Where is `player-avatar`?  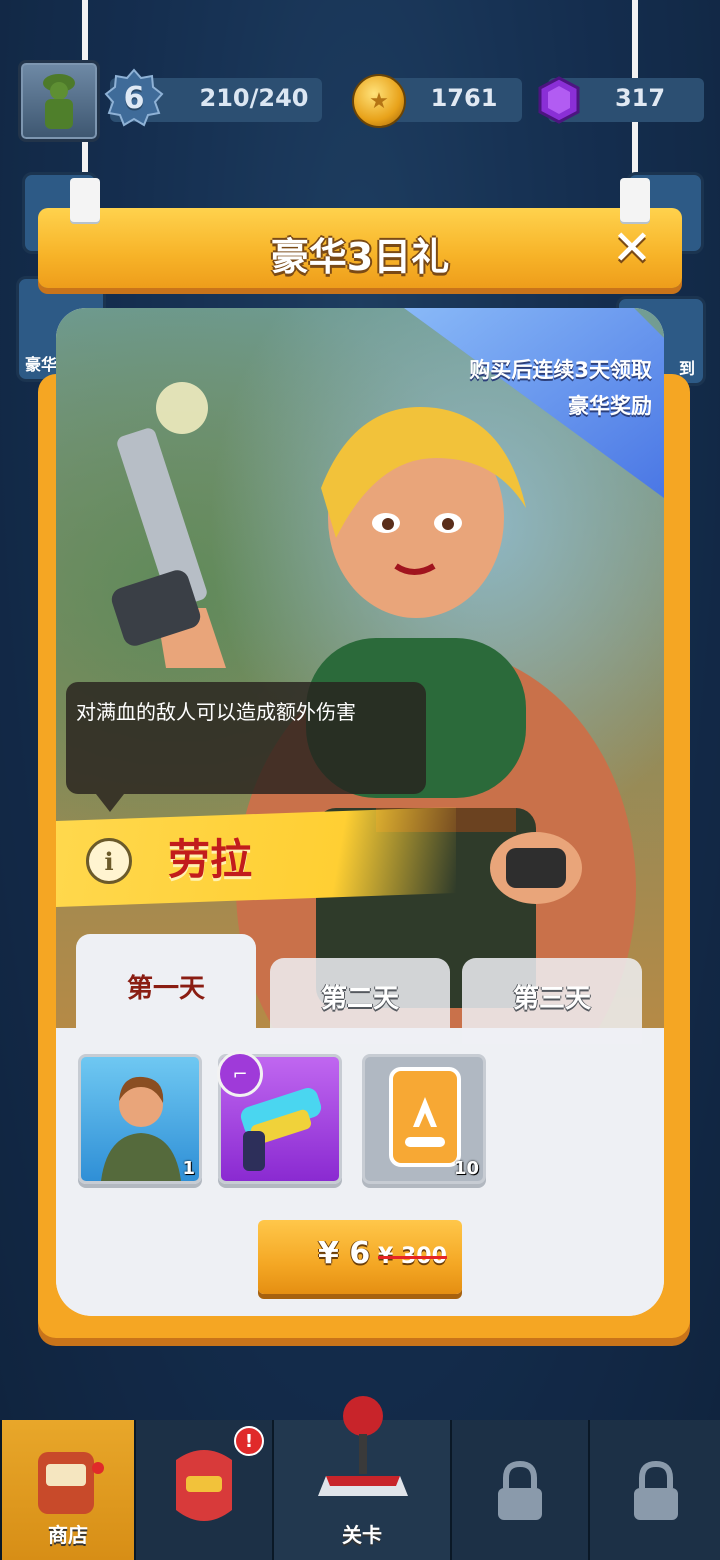
player-avatar is located at coordinates (59, 101).